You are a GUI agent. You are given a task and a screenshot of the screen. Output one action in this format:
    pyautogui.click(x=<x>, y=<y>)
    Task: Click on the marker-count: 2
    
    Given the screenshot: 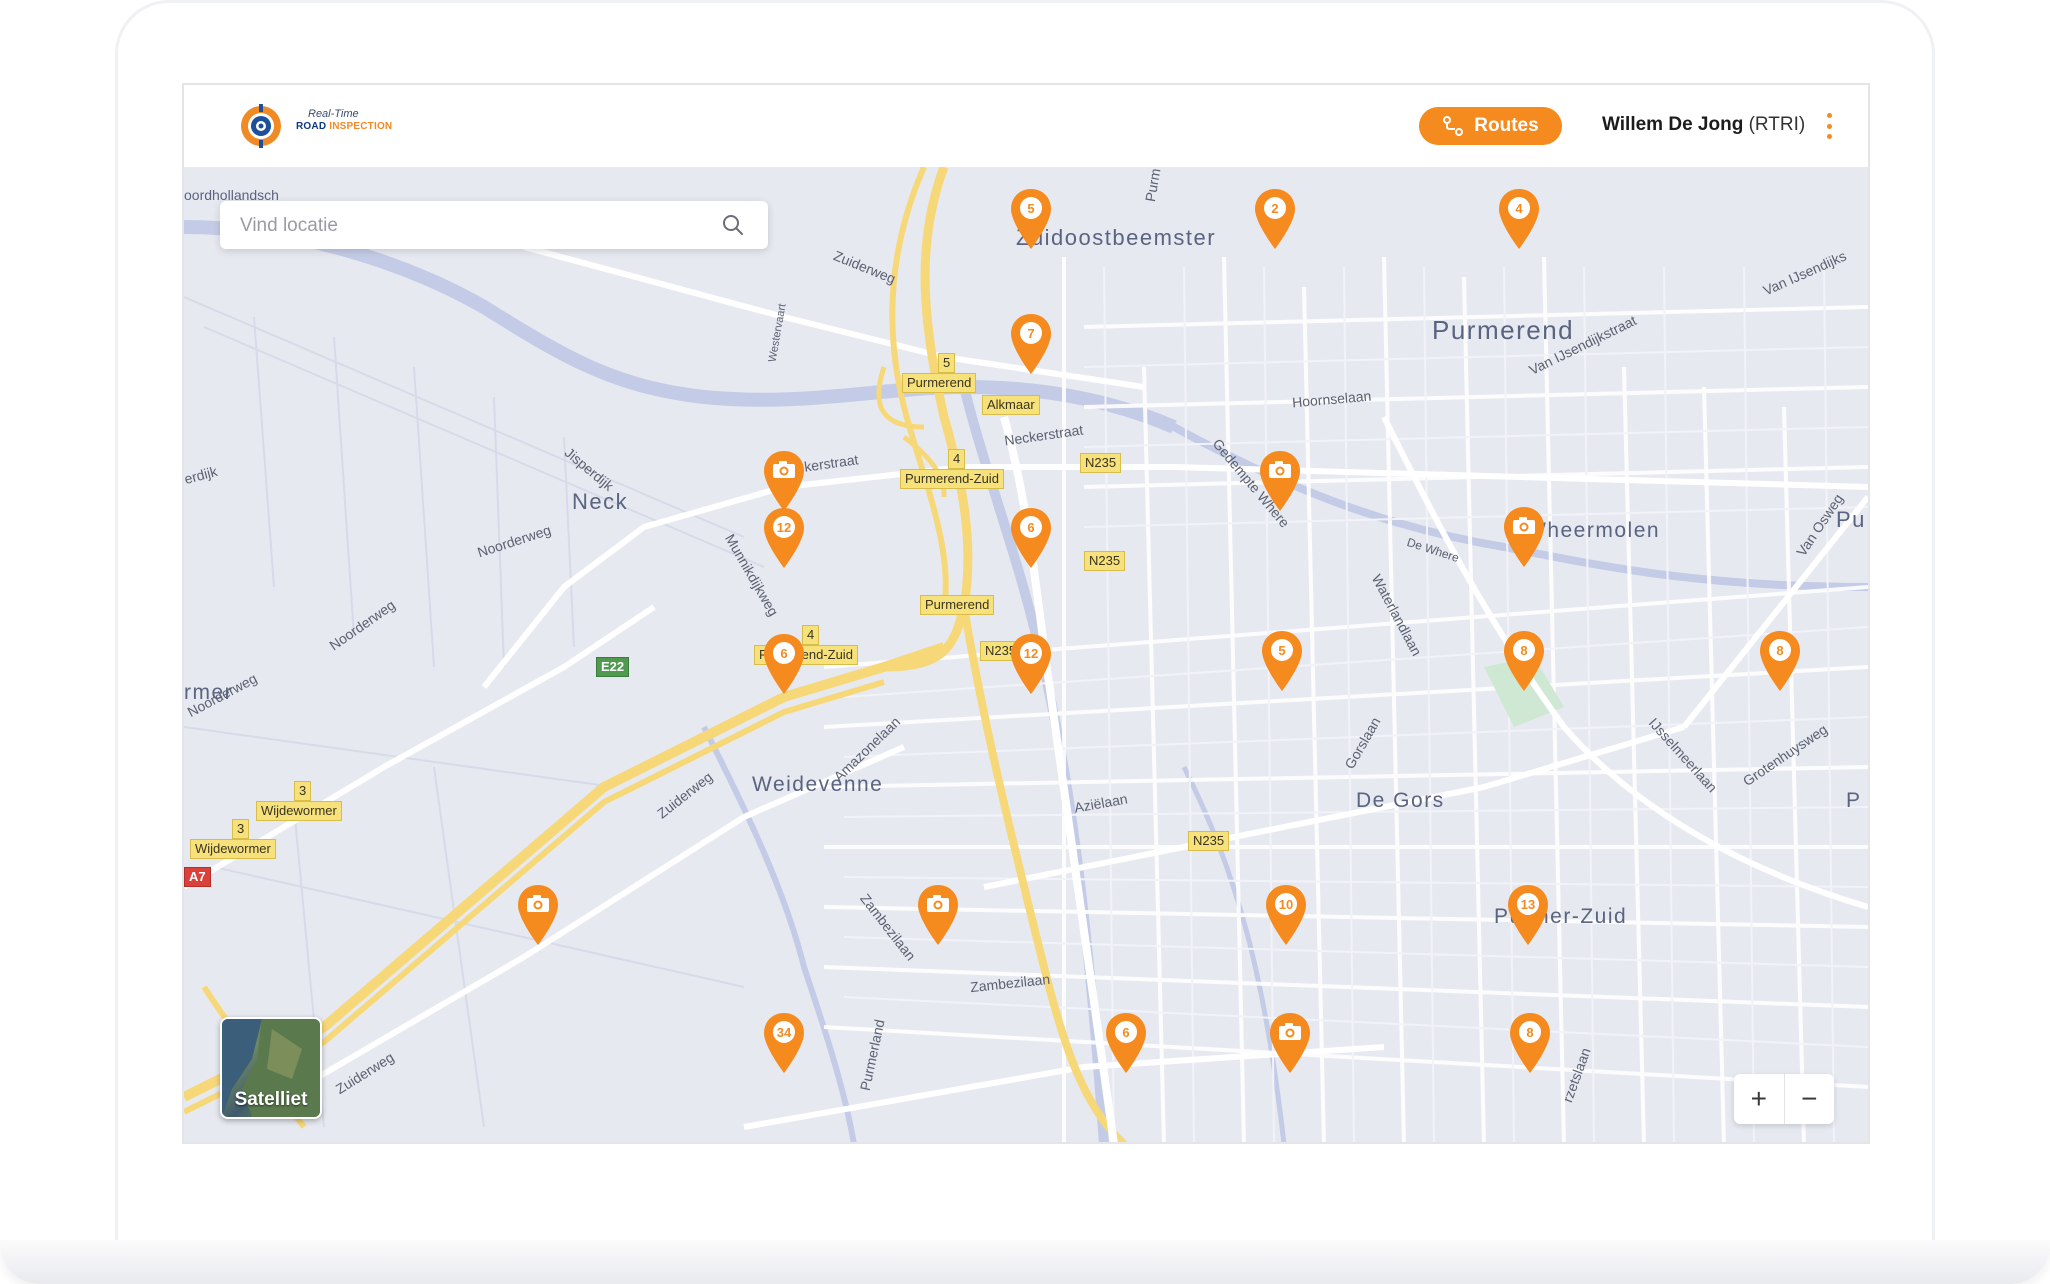 What is the action you would take?
    pyautogui.click(x=1275, y=208)
    